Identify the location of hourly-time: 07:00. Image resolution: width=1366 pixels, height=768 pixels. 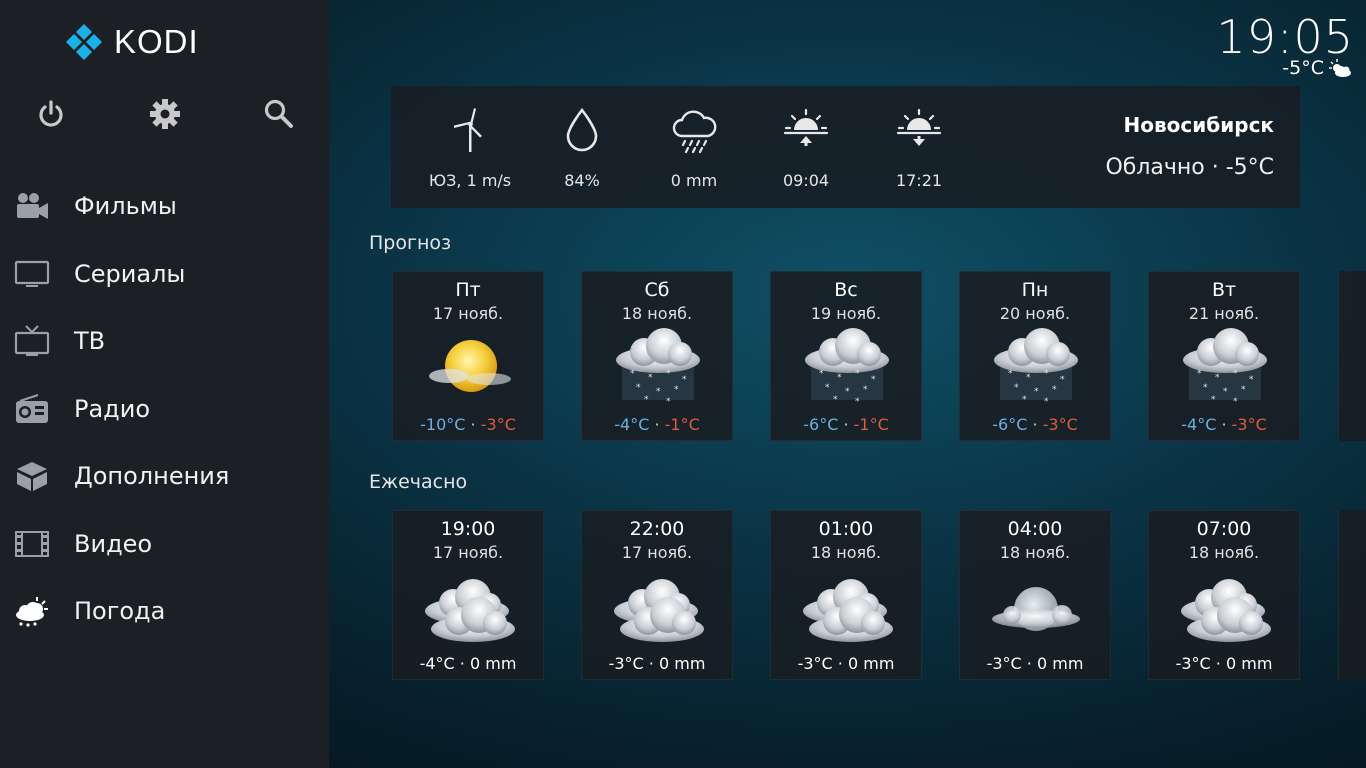
(1224, 529).